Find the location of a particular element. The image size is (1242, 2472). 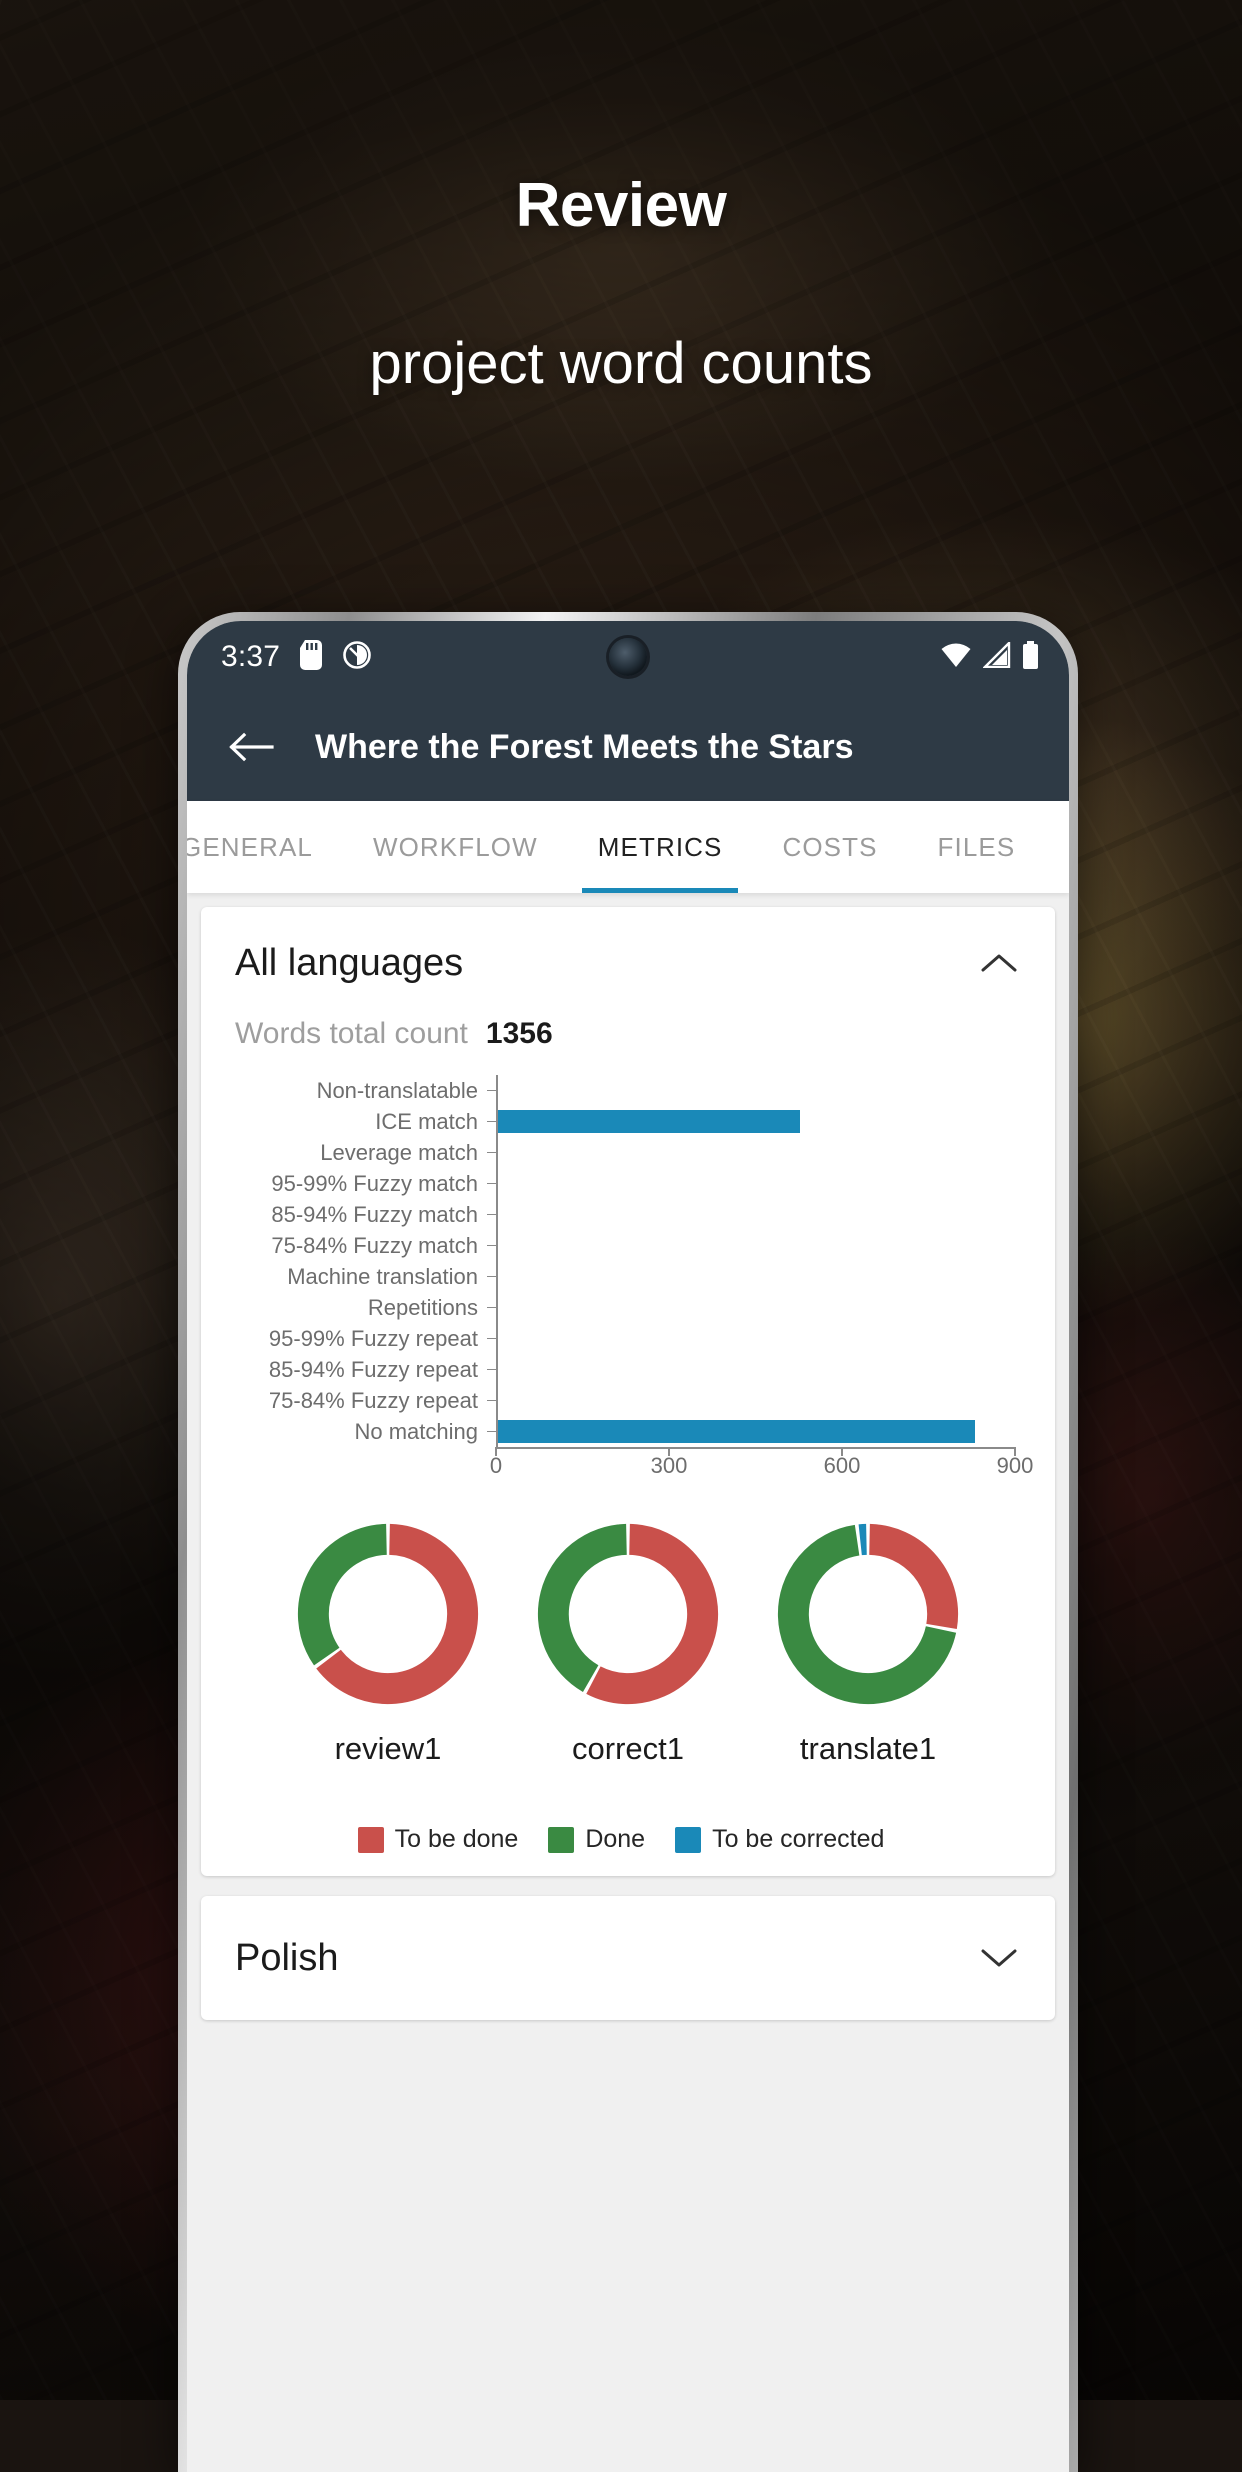

promo-title: Review is located at coordinates (621, 205).